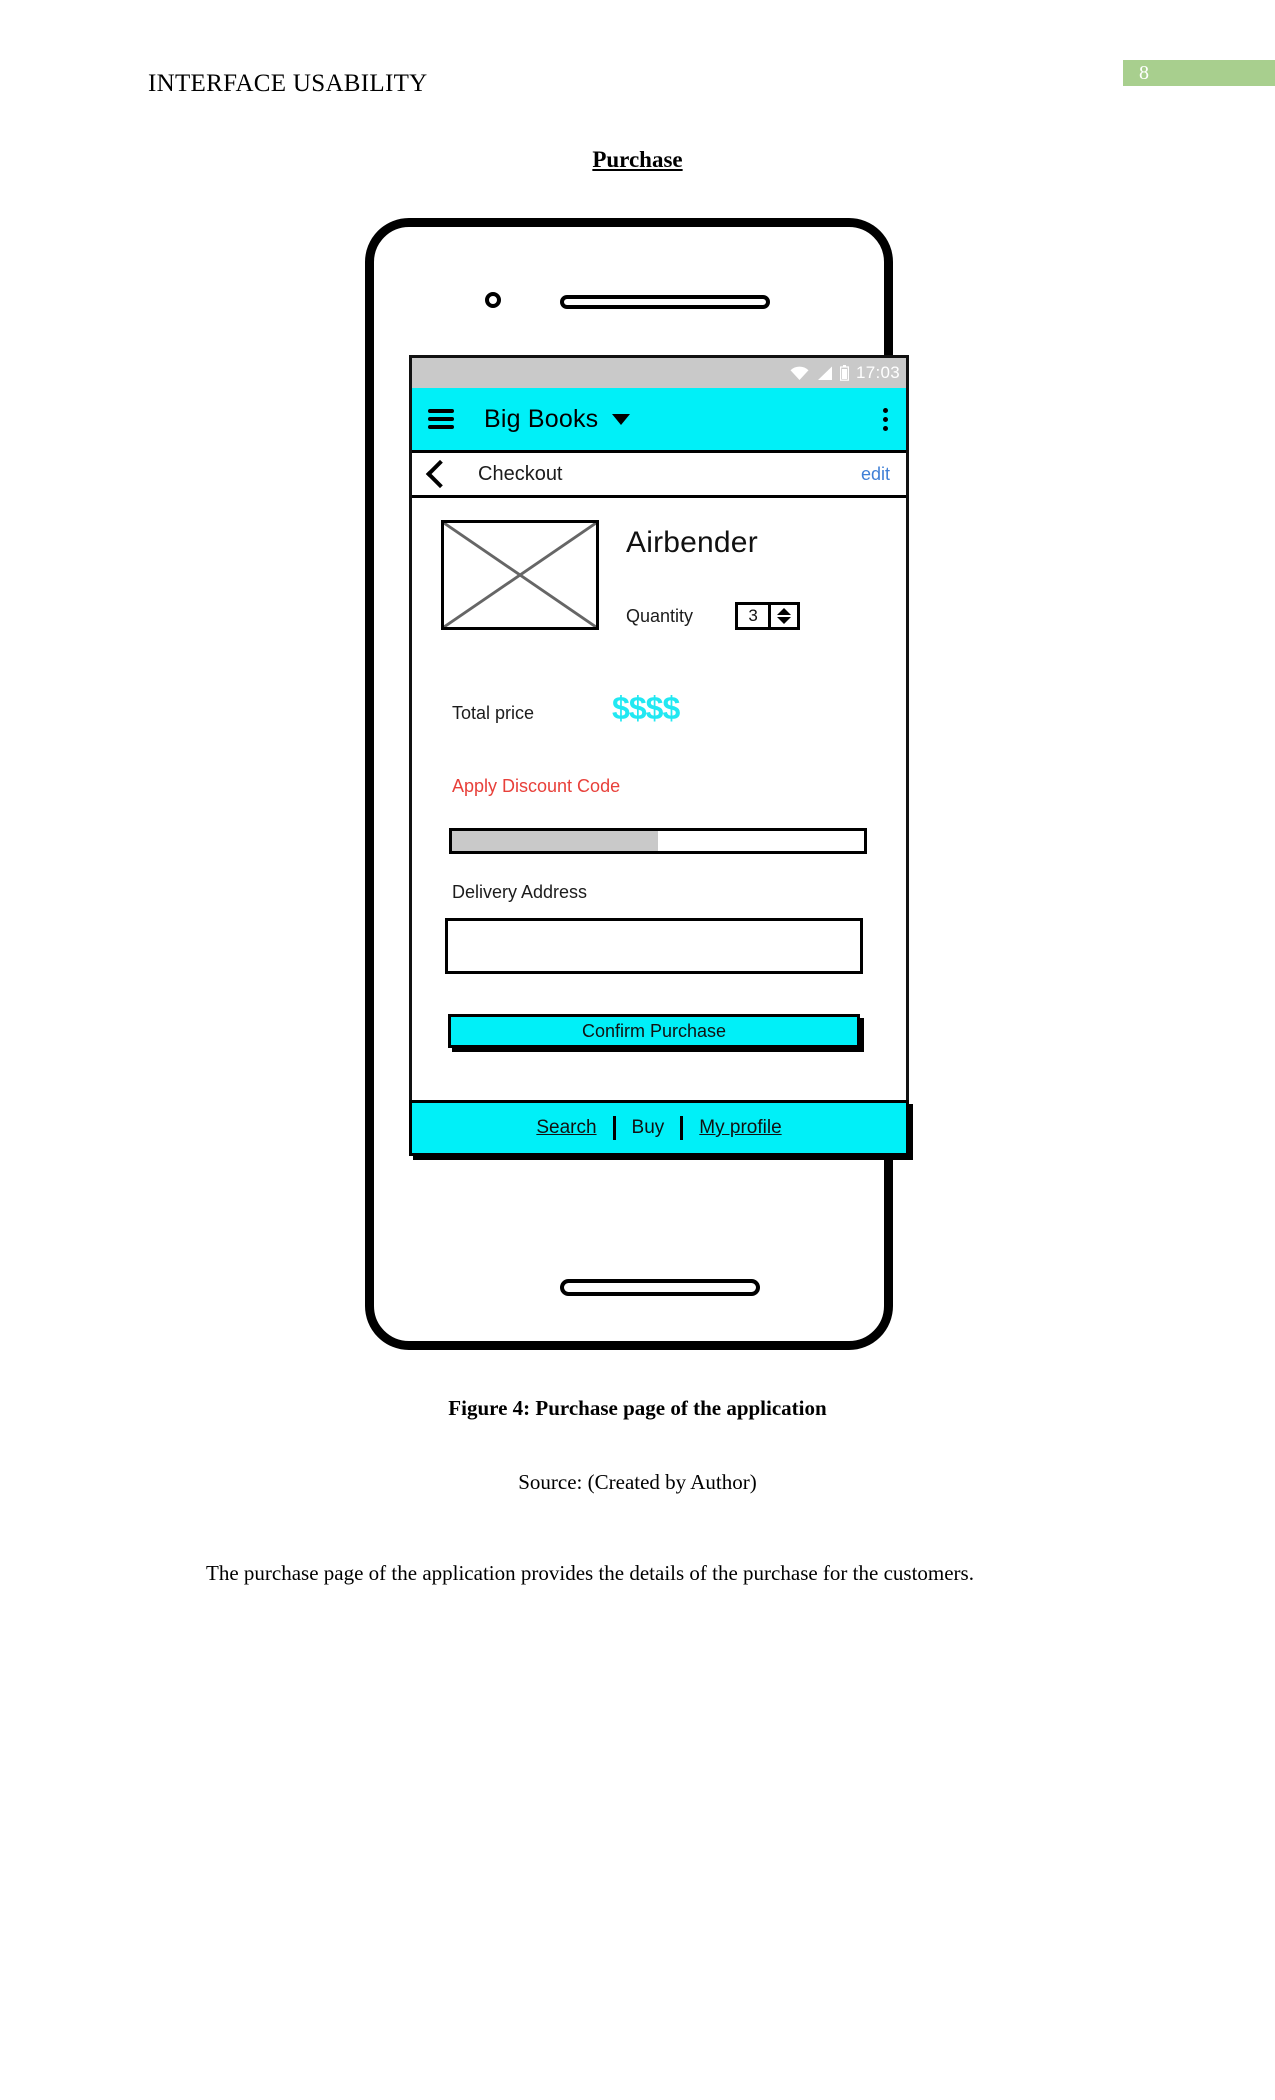 This screenshot has width=1275, height=2100. I want to click on figure-source: Source: (Created by Author), so click(637, 1482).